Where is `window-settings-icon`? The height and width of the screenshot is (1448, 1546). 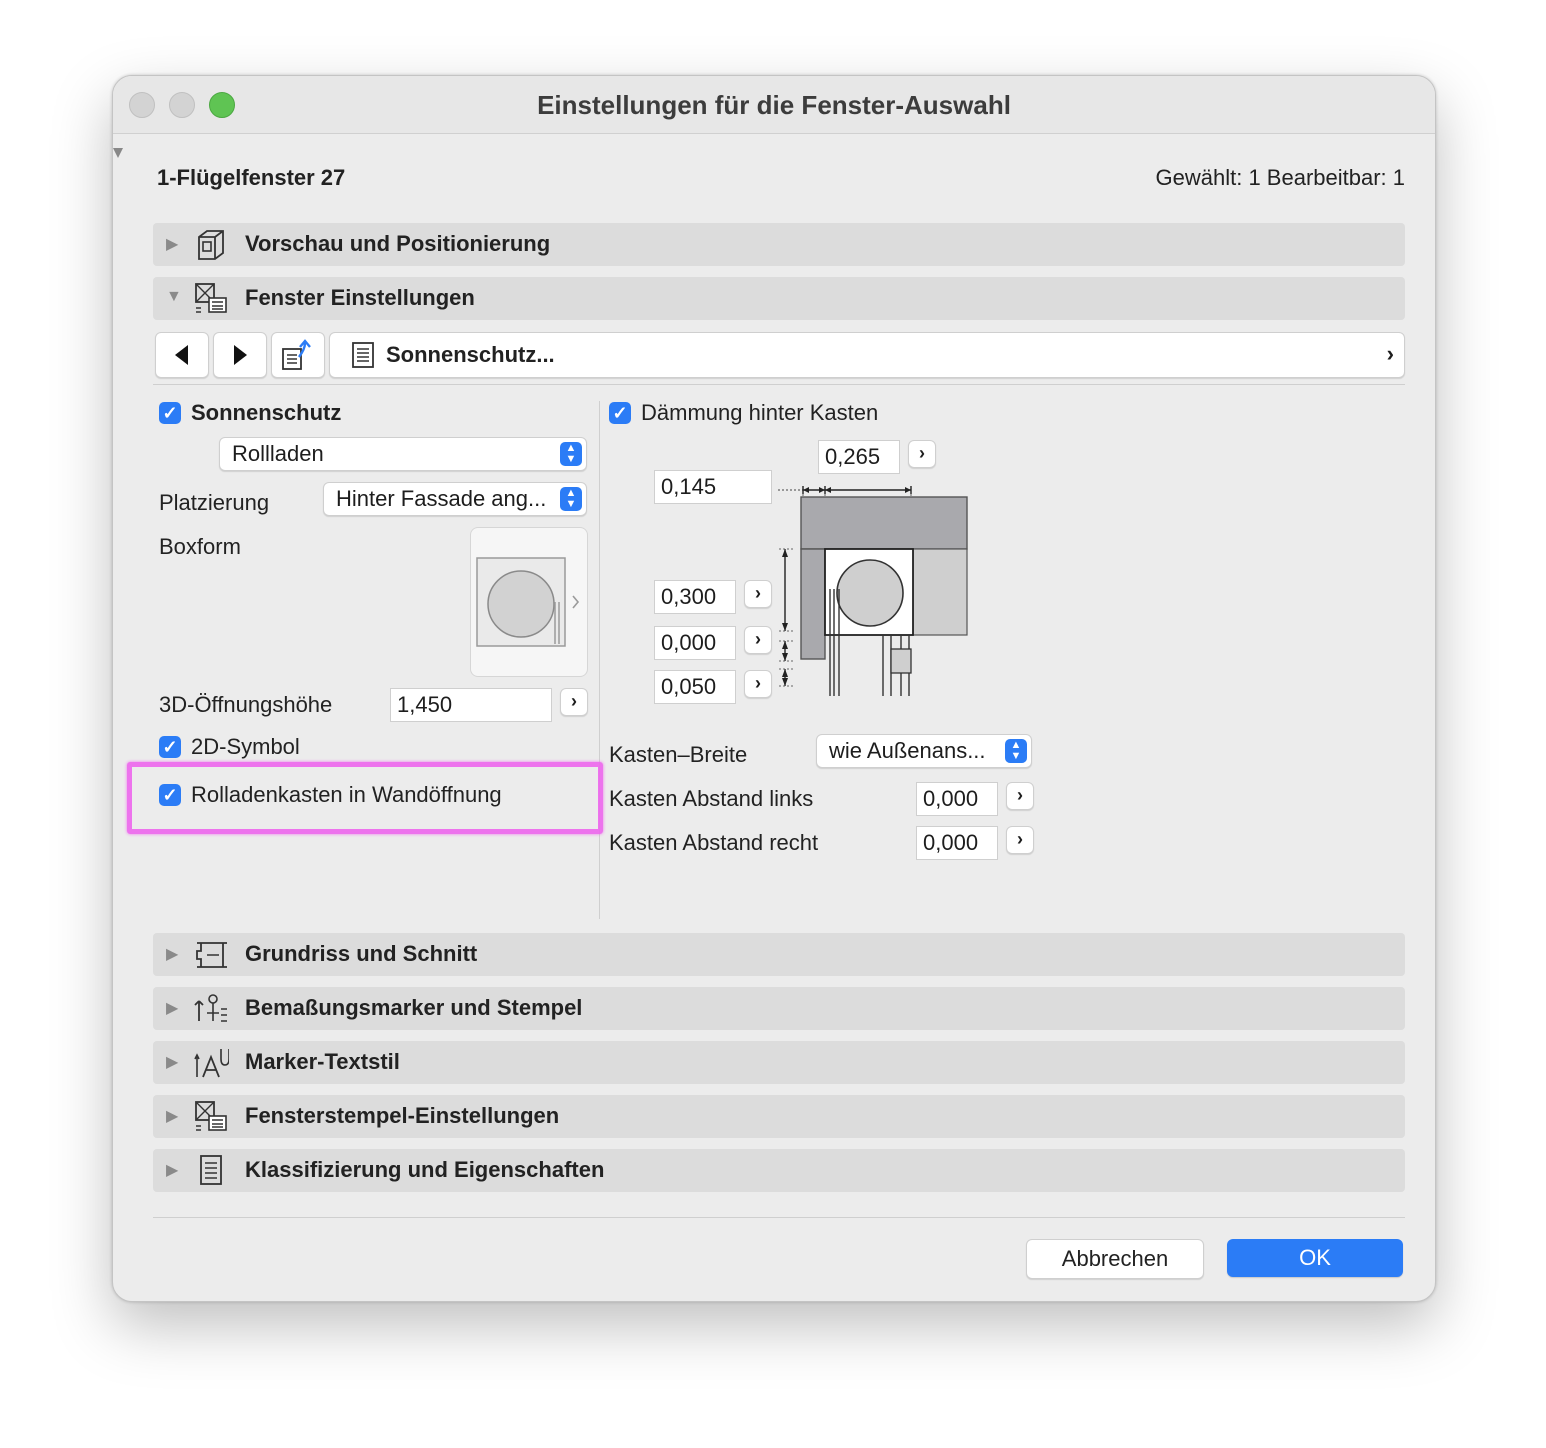 window-settings-icon is located at coordinates (211, 298).